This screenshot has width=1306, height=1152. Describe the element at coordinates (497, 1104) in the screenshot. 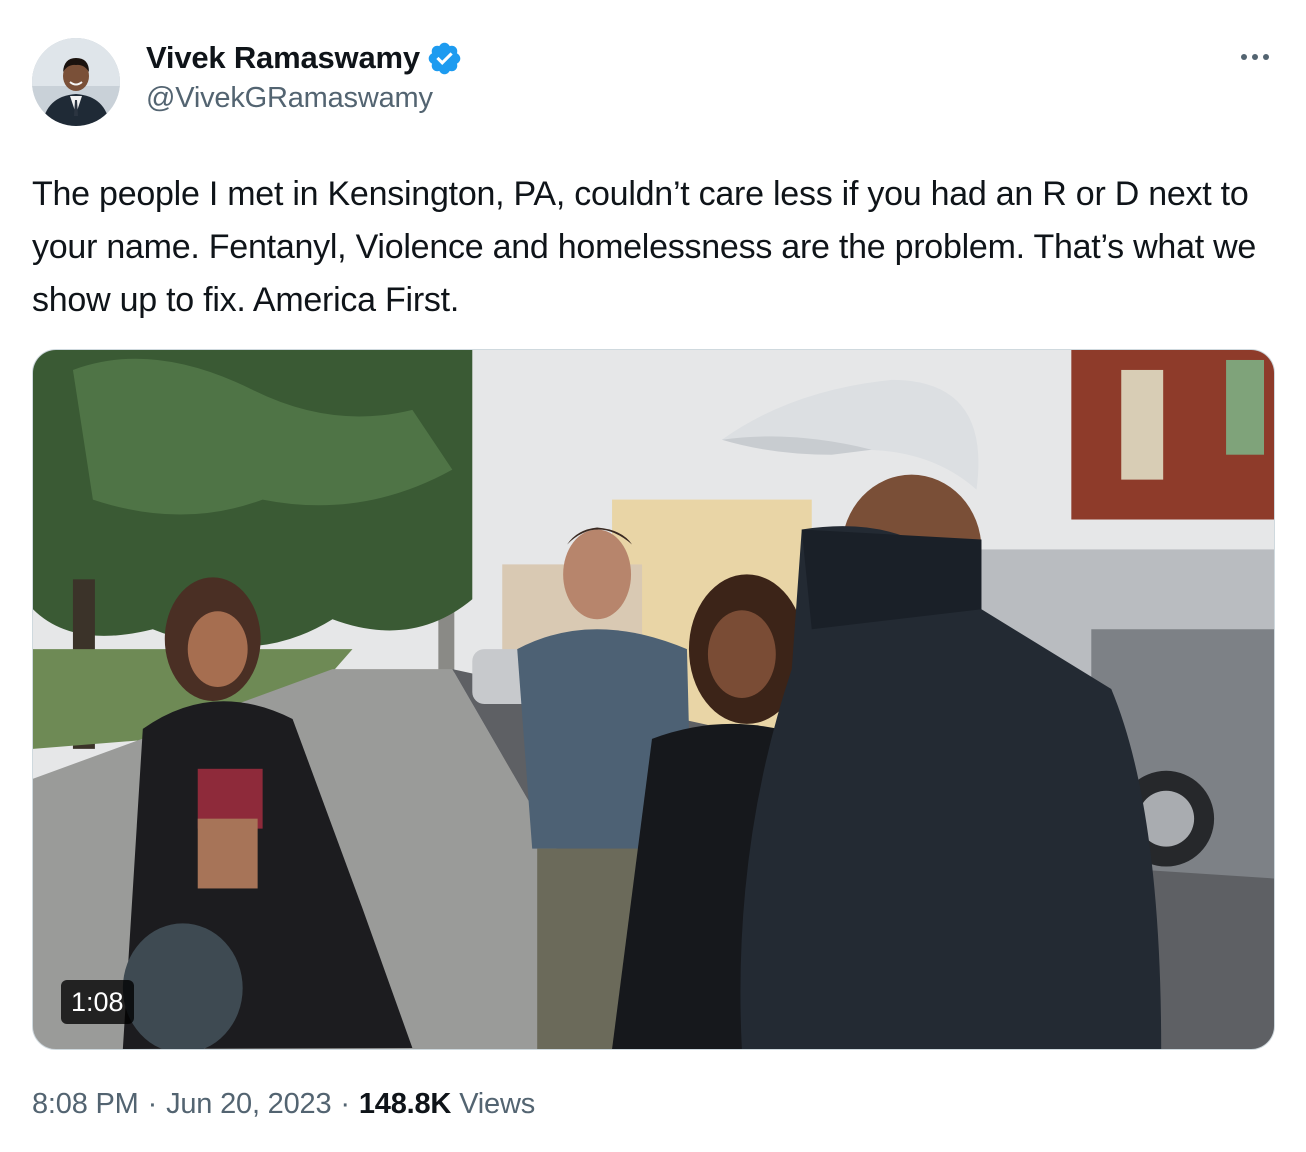

I see `views-label: Views` at that location.